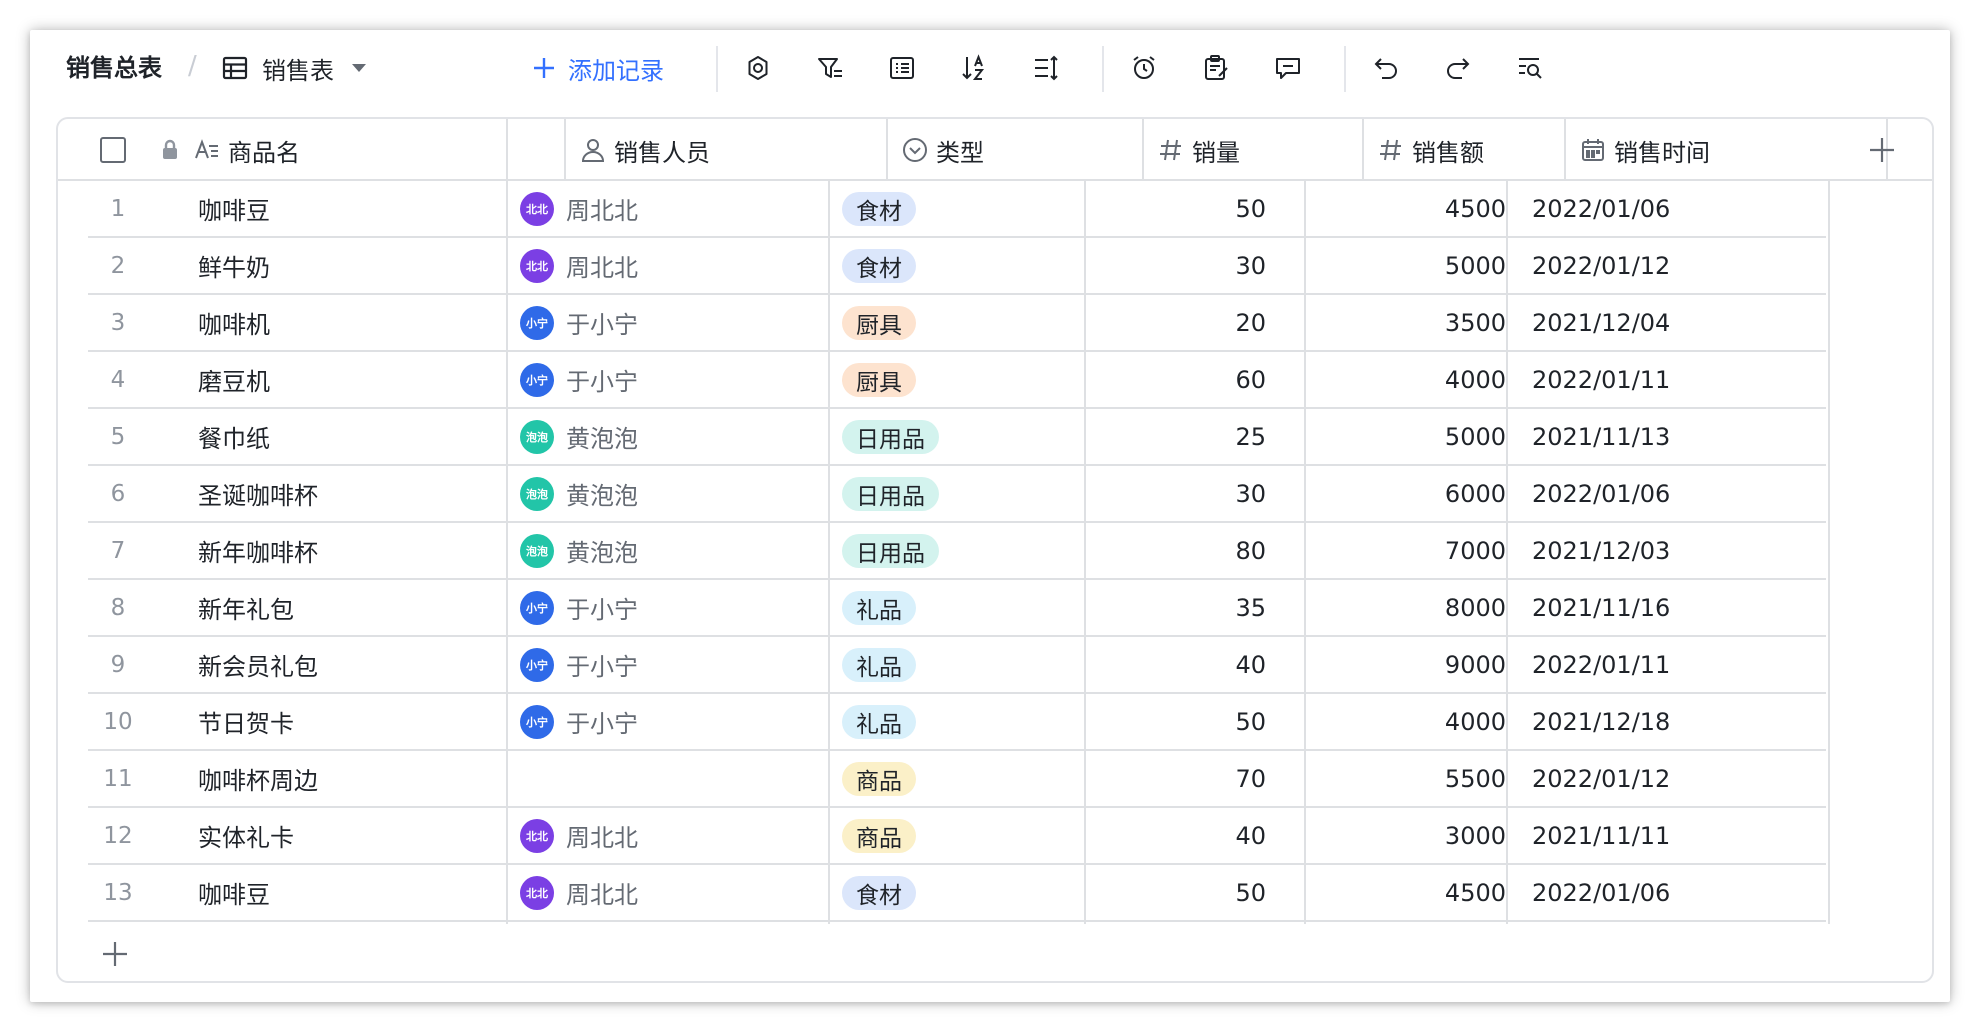 This screenshot has width=1980, height=1032. I want to click on add-column-button, so click(1880, 150).